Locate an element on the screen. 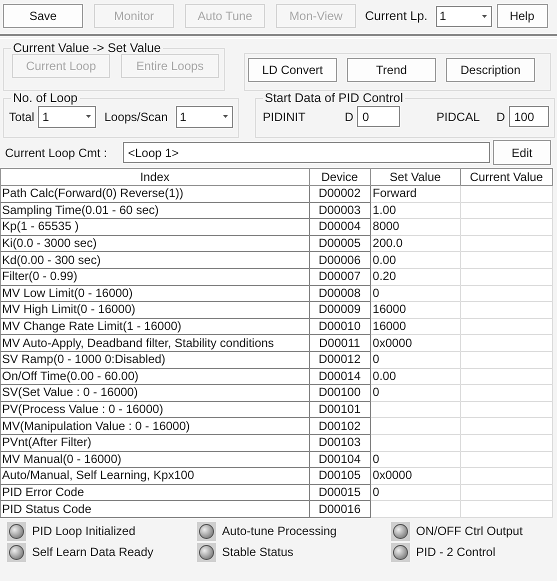 The height and width of the screenshot is (581, 557). table-cell: MV Change Rate Limit(1 - 16000) is located at coordinates (155, 326).